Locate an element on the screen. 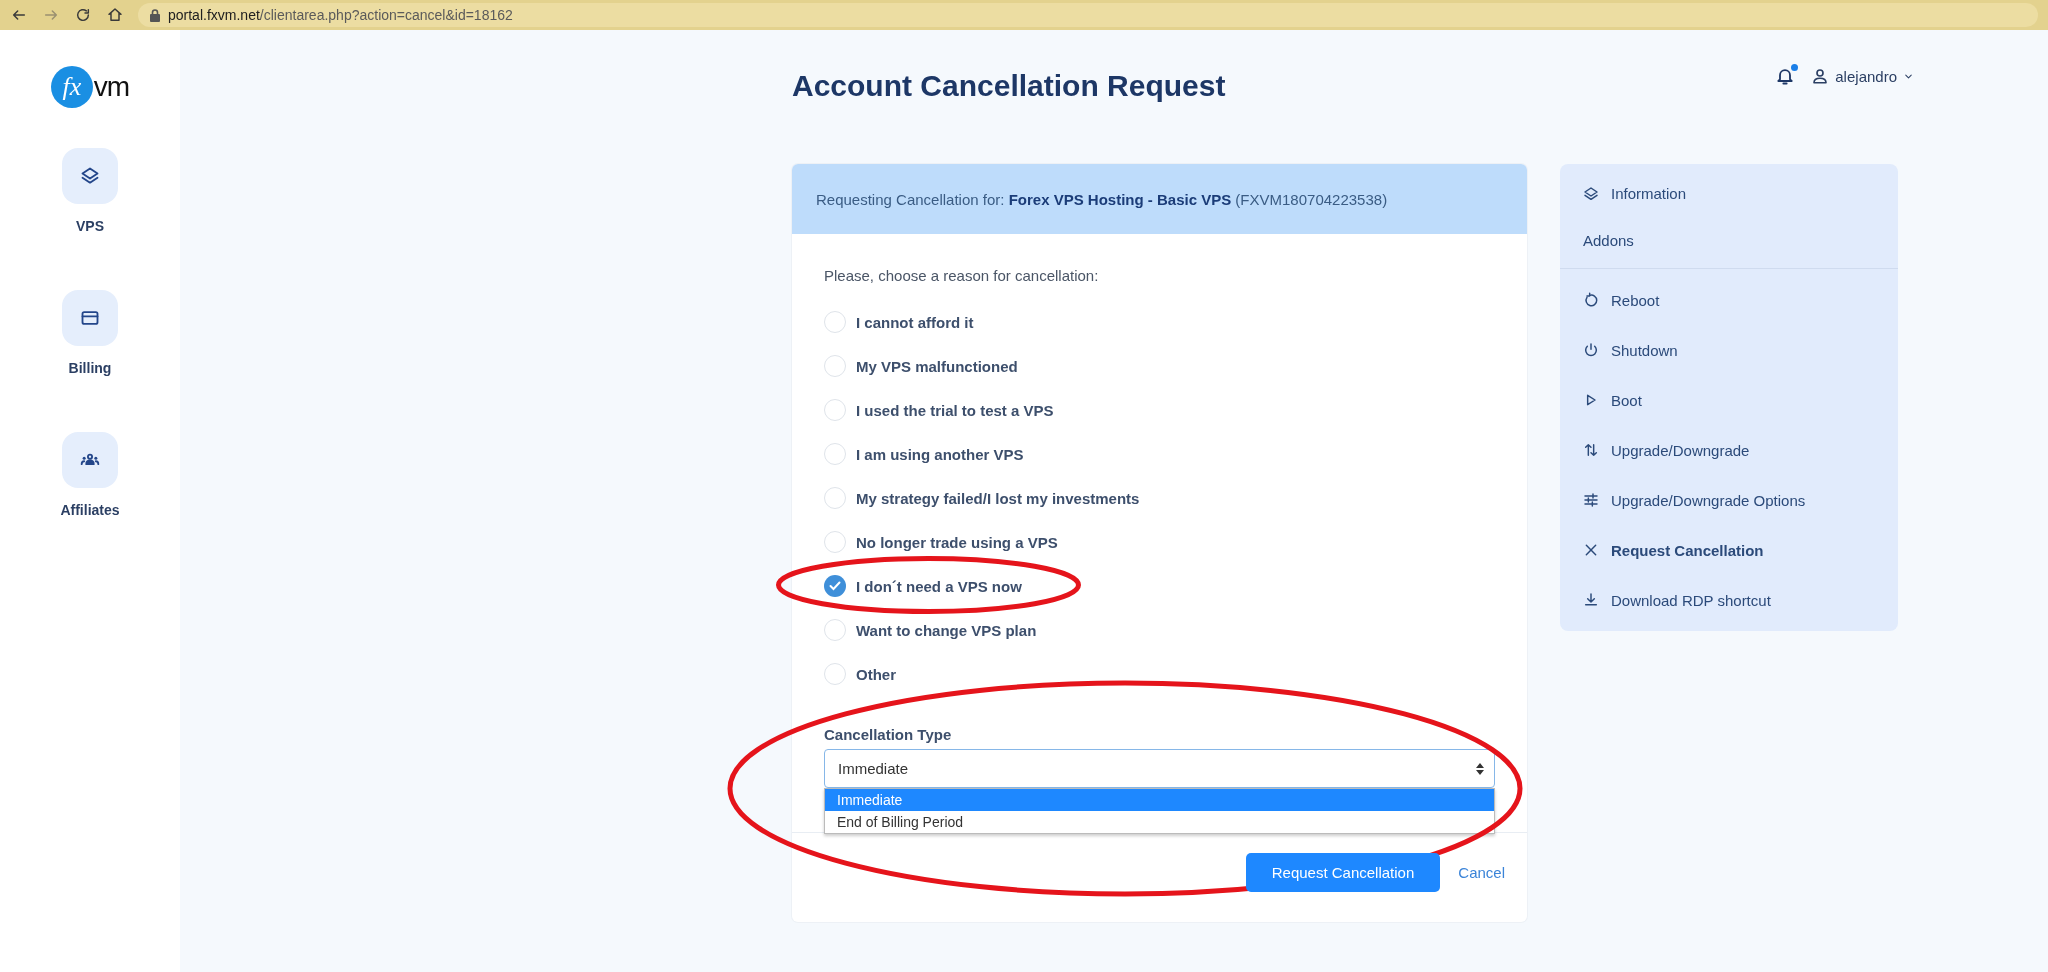 The height and width of the screenshot is (972, 2048). reason-option: I cannot afford it is located at coordinates (1159, 322).